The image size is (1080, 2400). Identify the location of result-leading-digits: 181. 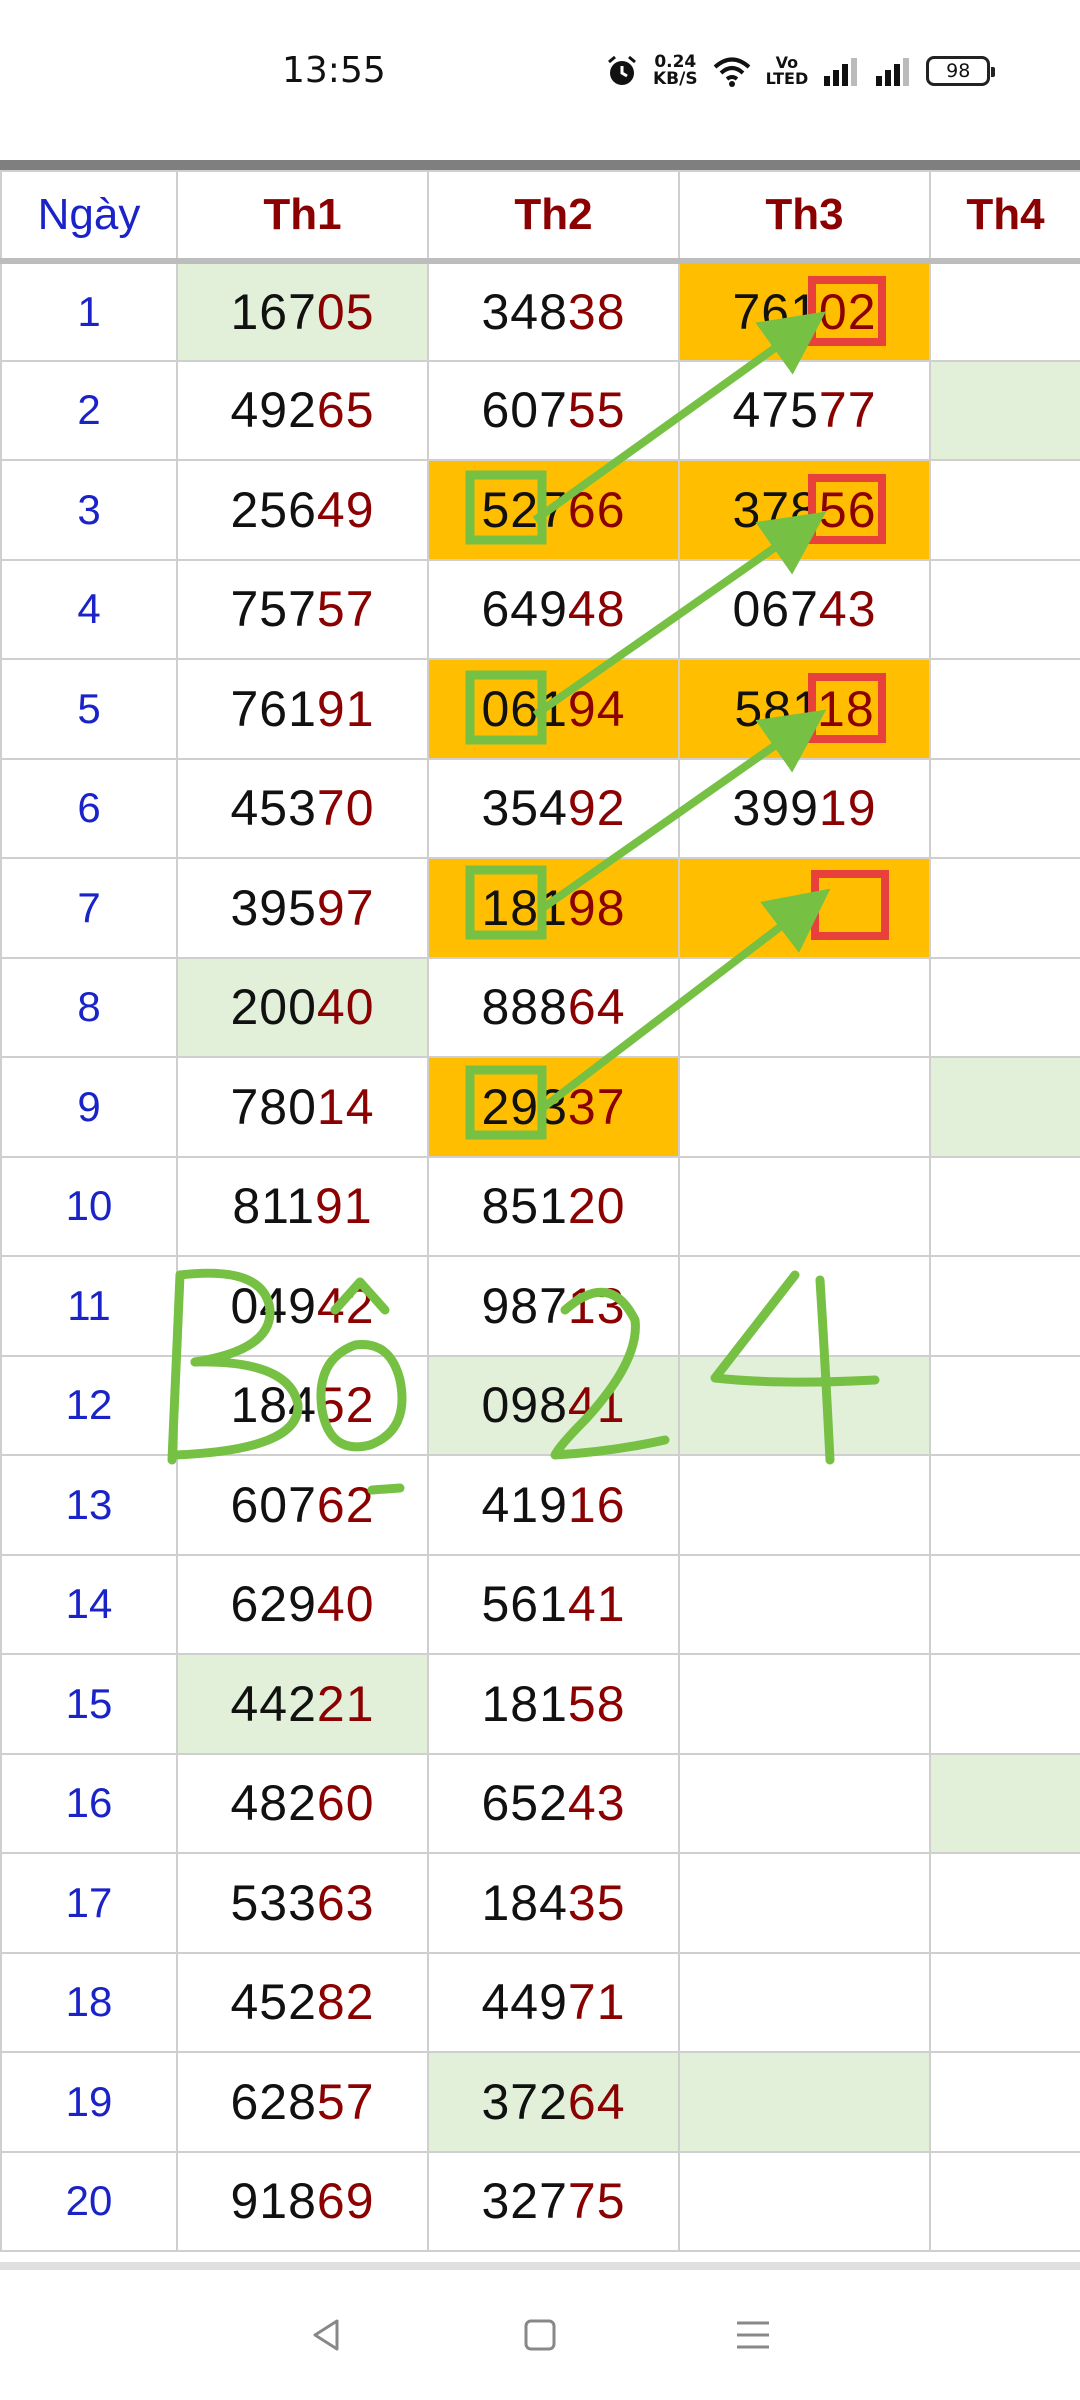
(524, 1703).